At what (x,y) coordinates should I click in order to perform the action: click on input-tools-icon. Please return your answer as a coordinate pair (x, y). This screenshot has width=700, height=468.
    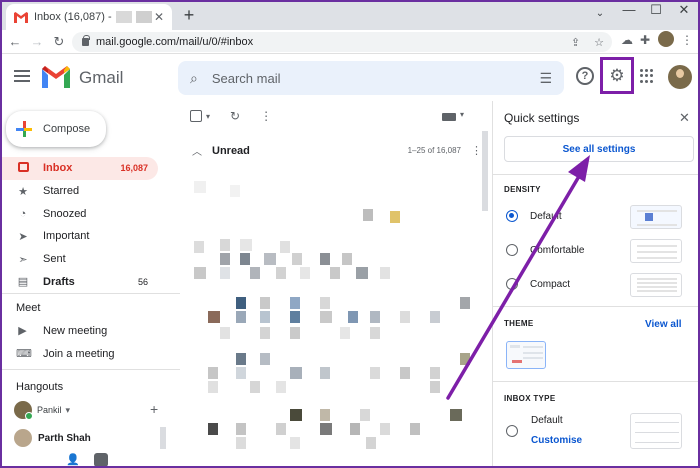
    Looking at the image, I should click on (449, 117).